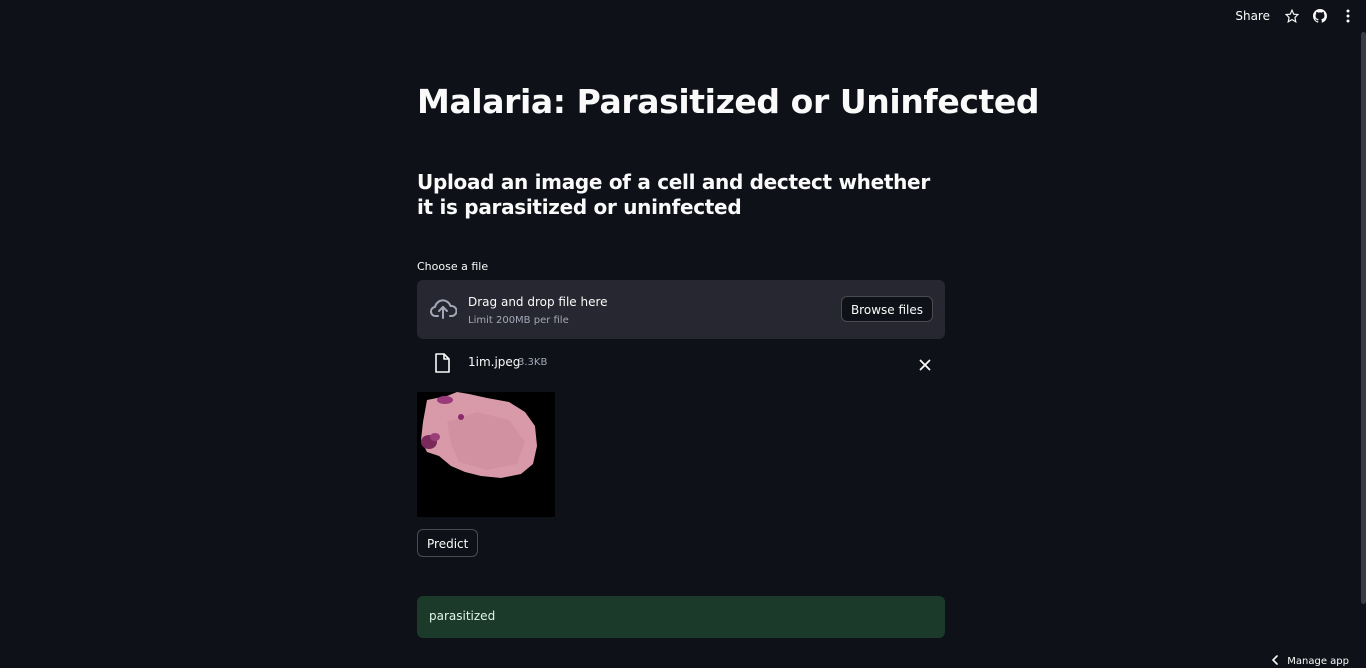 The height and width of the screenshot is (668, 1366). What do you see at coordinates (728, 101) in the screenshot?
I see `page-title: Malaria: Parasitized or Uninfected` at bounding box center [728, 101].